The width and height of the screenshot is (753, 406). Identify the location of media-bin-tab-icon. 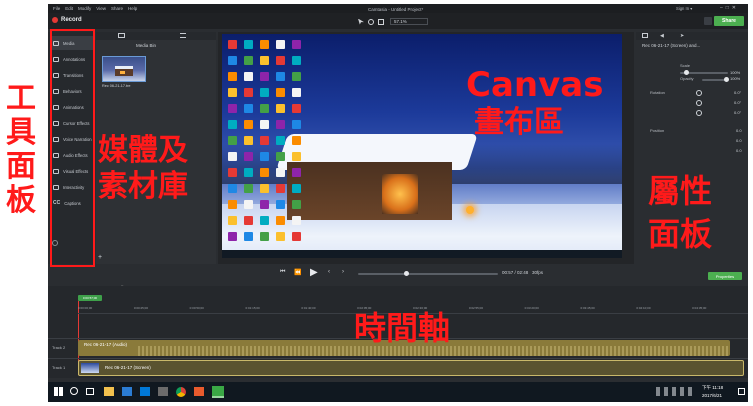
(121, 35).